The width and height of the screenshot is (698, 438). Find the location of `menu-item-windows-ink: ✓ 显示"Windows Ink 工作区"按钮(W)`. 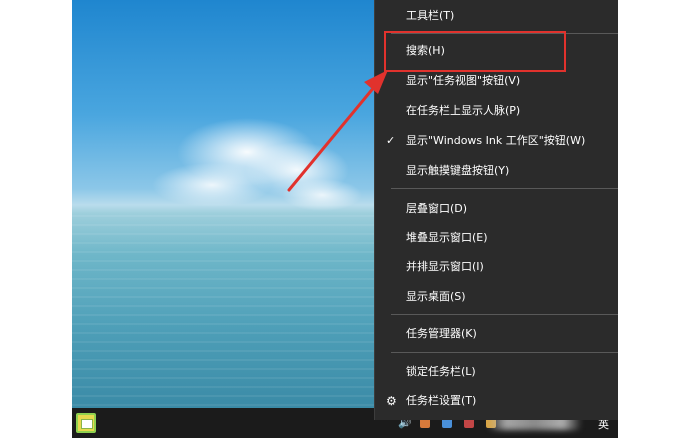

menu-item-windows-ink: ✓ 显示"Windows Ink 工作区"按钮(W) is located at coordinates (496, 141).